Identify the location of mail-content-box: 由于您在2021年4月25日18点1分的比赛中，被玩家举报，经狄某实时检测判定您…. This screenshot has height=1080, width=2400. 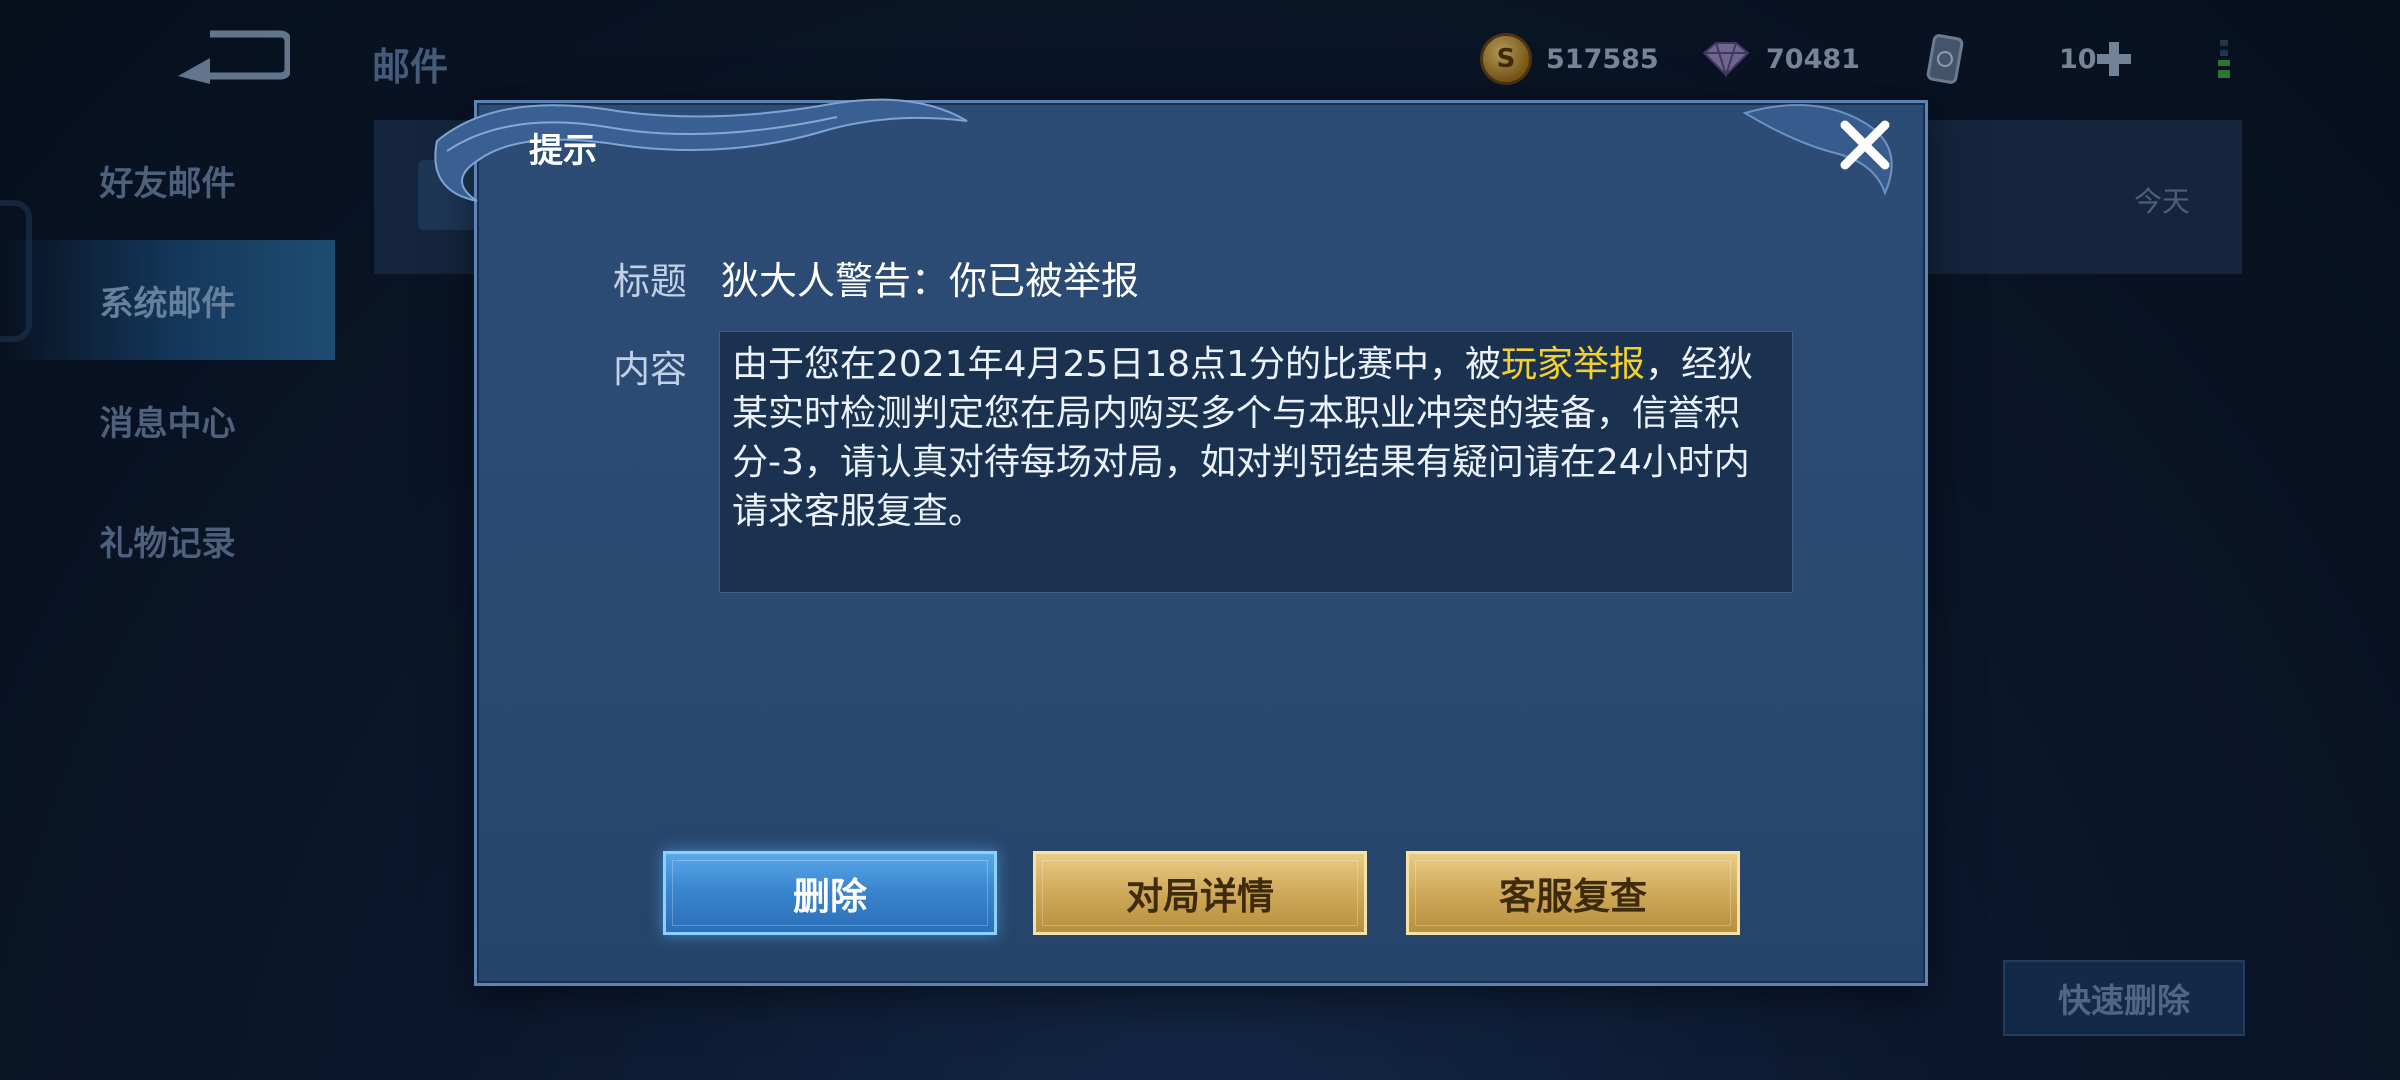
(1256, 462).